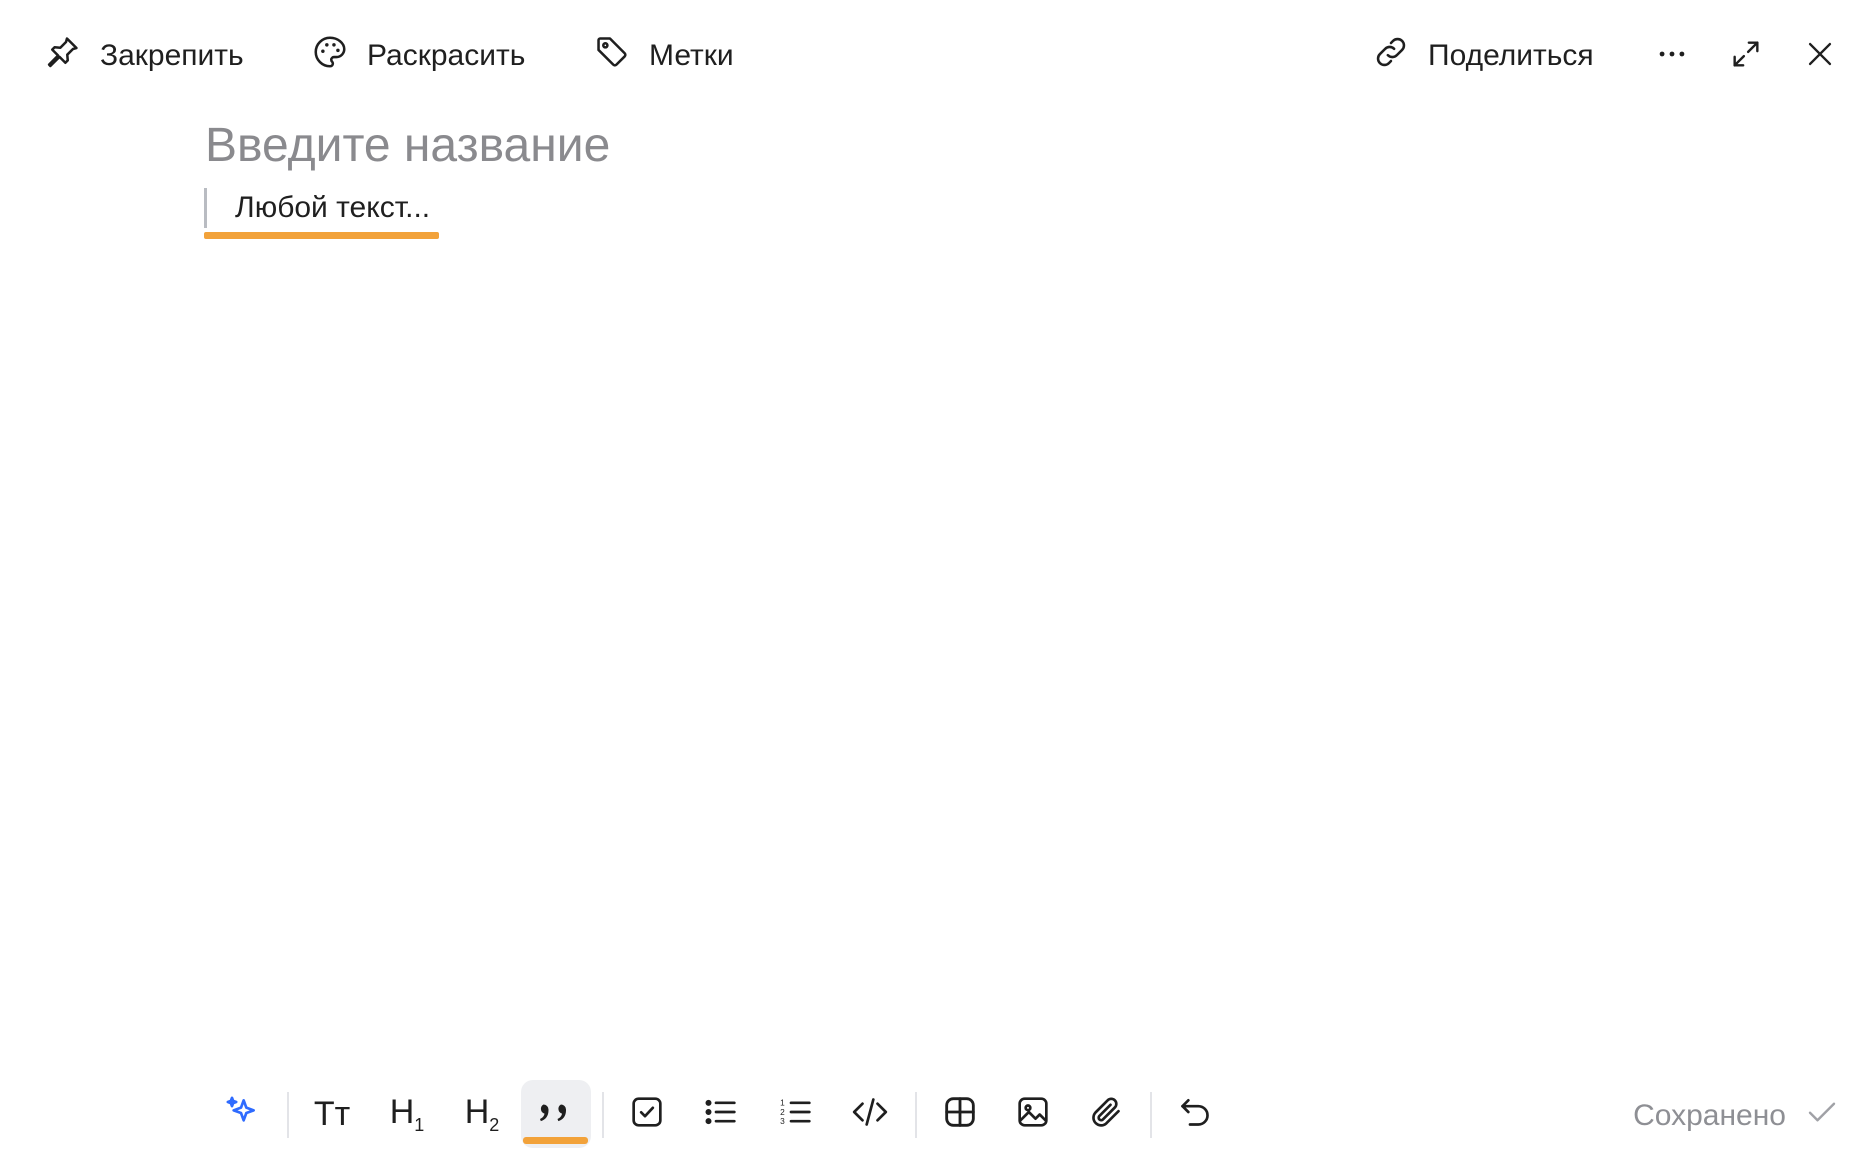 The height and width of the screenshot is (1152, 1858). I want to click on numbered-list-button: 1 2 3, so click(796, 1114).